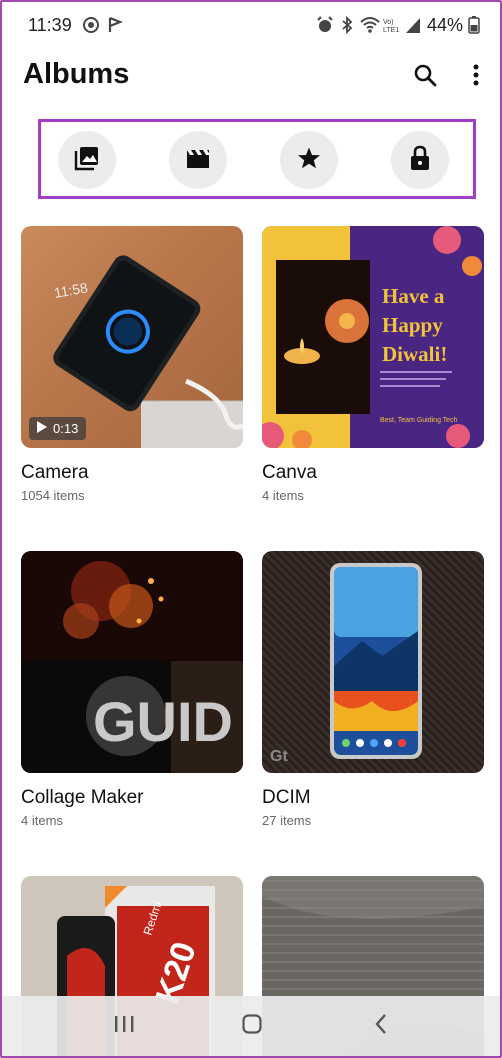 The width and height of the screenshot is (502, 1058). I want to click on more-options-button, so click(476, 77).